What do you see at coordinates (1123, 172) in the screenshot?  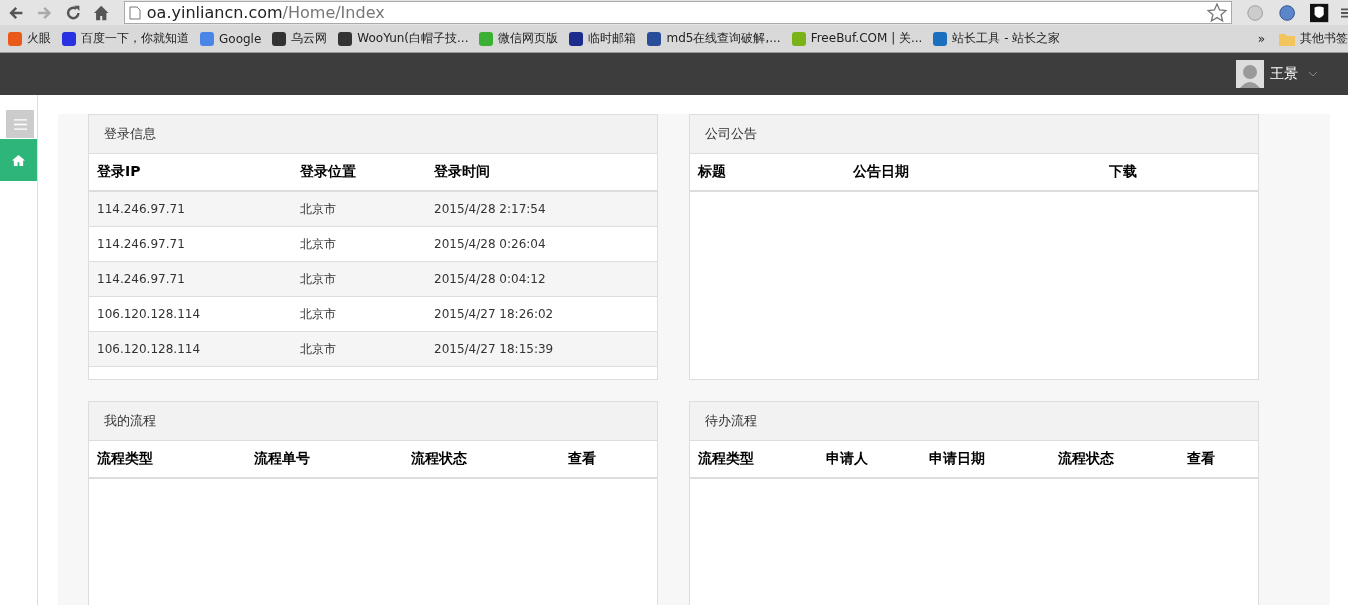 I see `column-header: 下载` at bounding box center [1123, 172].